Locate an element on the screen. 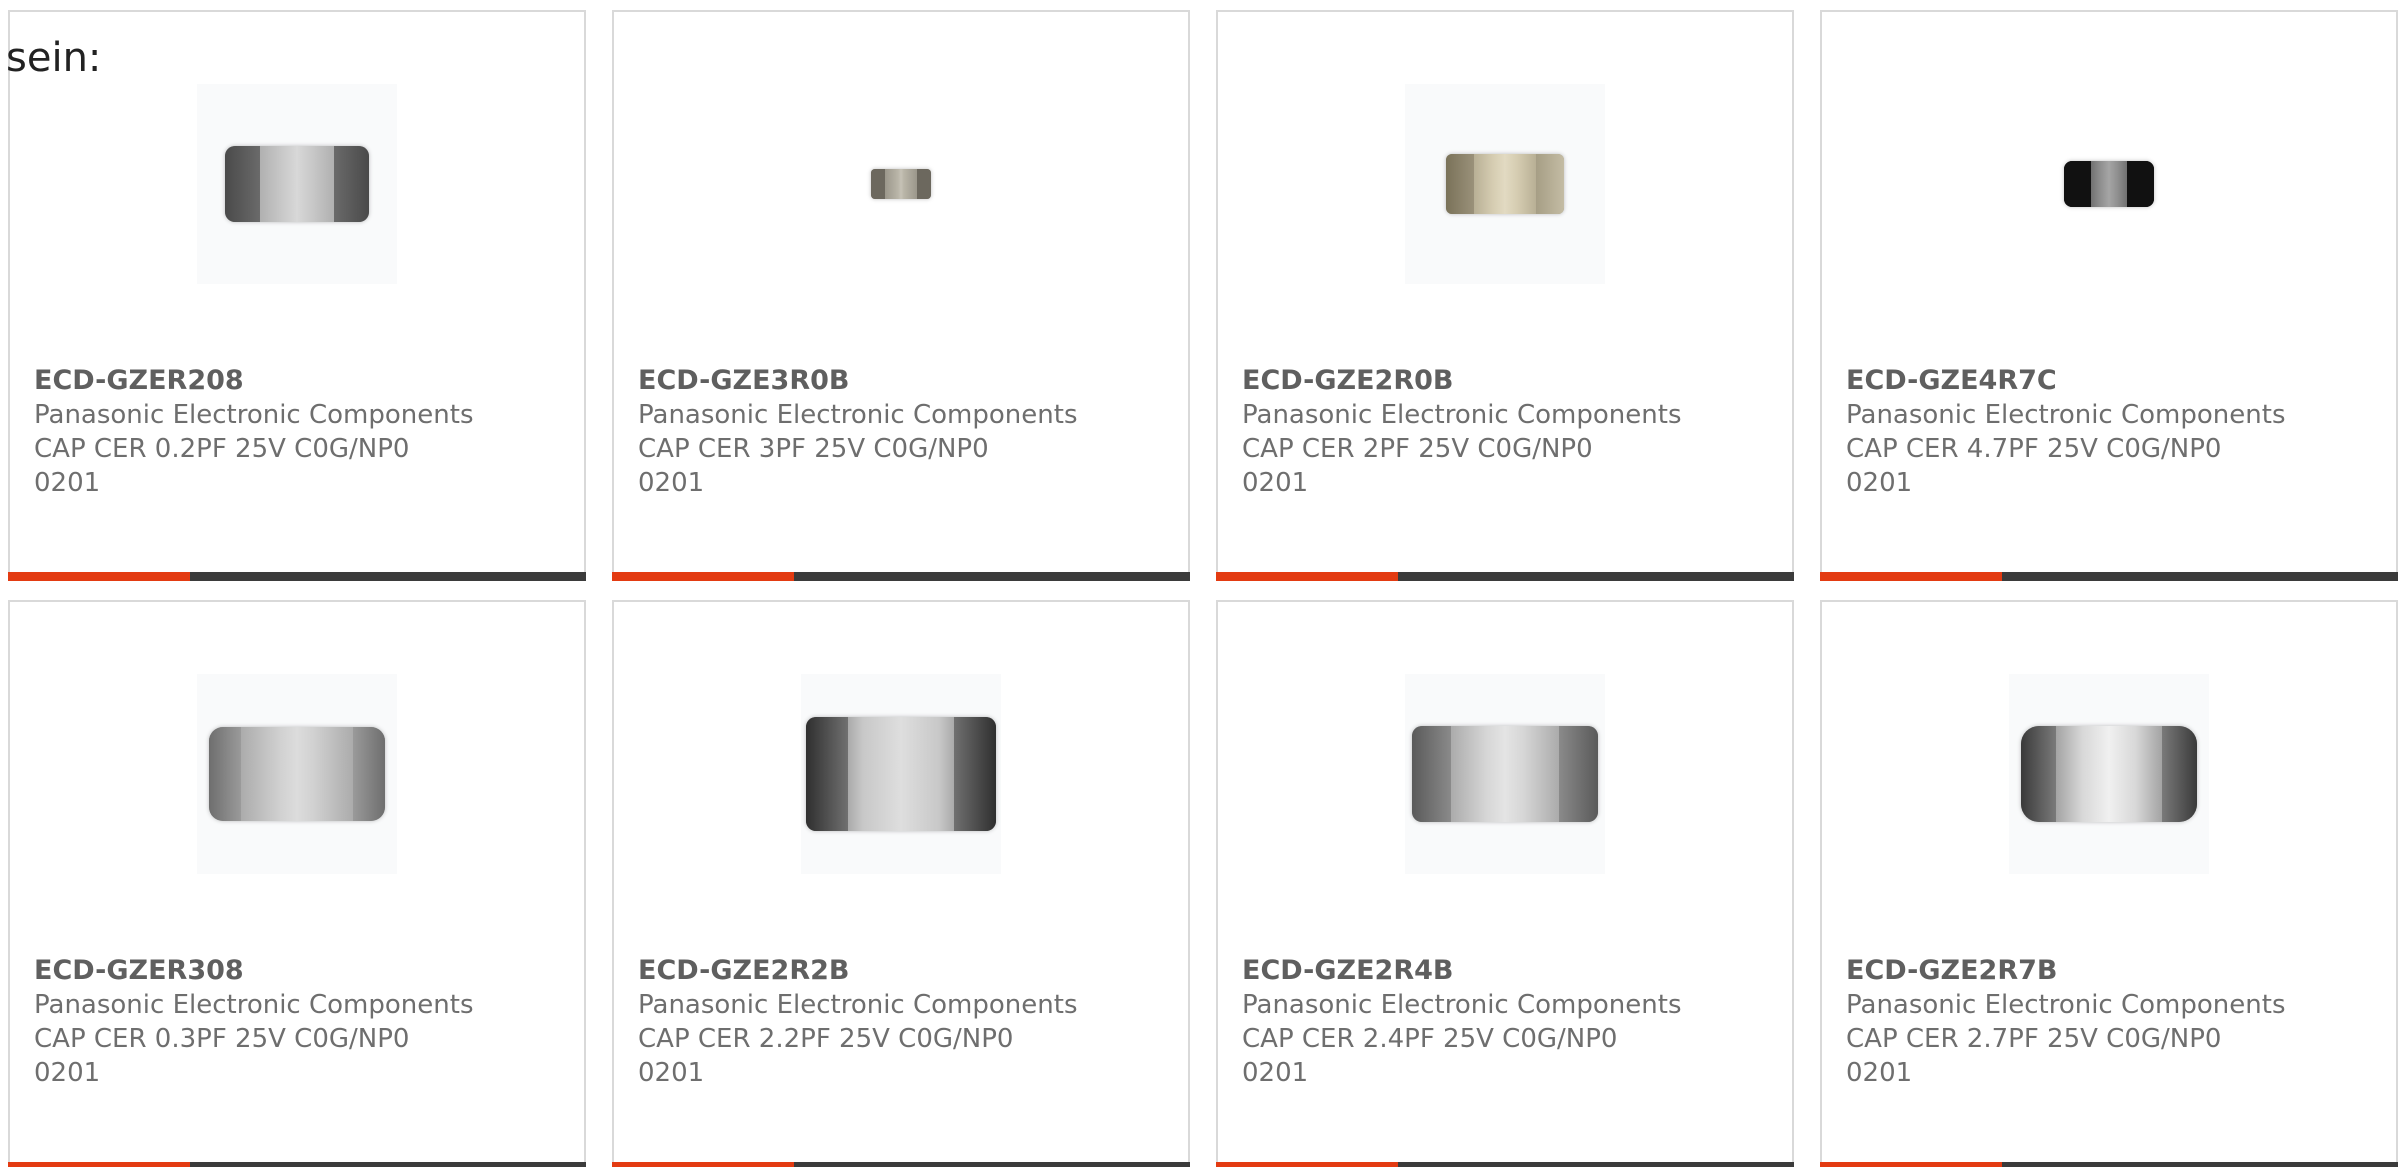 This screenshot has height=1167, width=2400. part-number: ECD-GZE2R2B is located at coordinates (744, 971).